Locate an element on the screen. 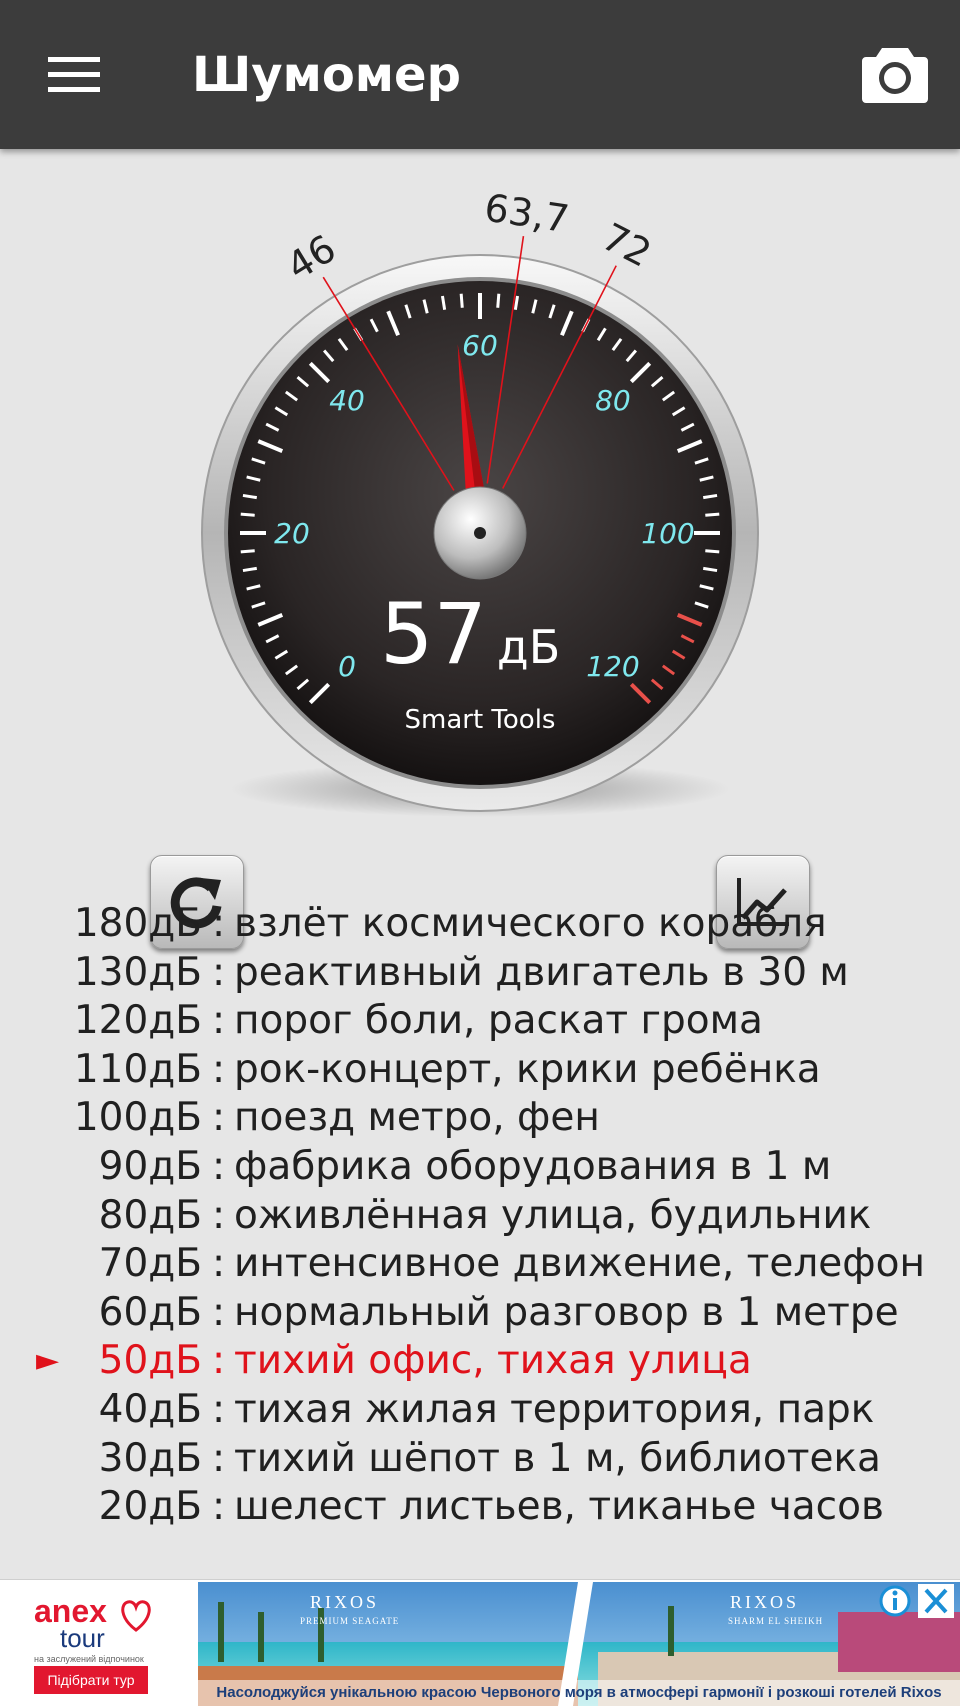  marker-label: 72 is located at coordinates (626, 245).